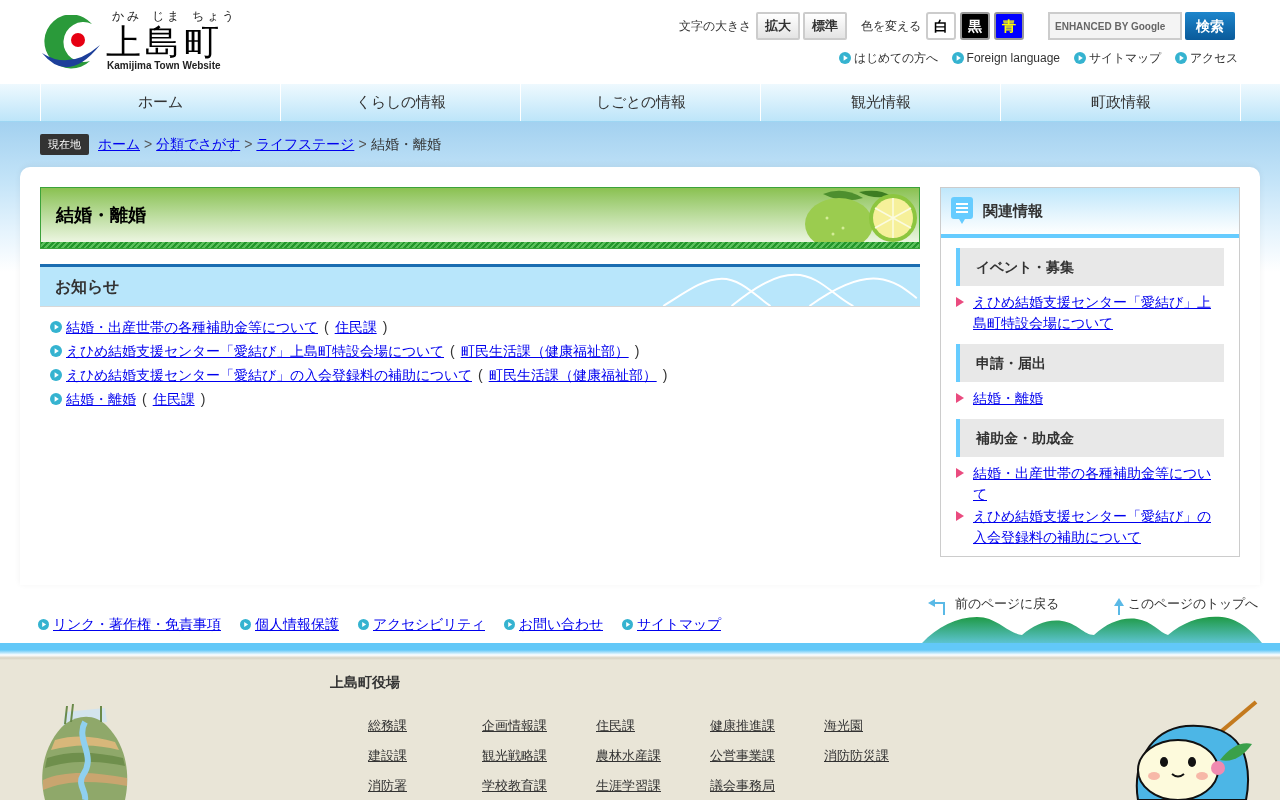 This screenshot has width=1280, height=800. Describe the element at coordinates (119, 144) in the screenshot. I see `breadcrumb-link: ホーム` at that location.